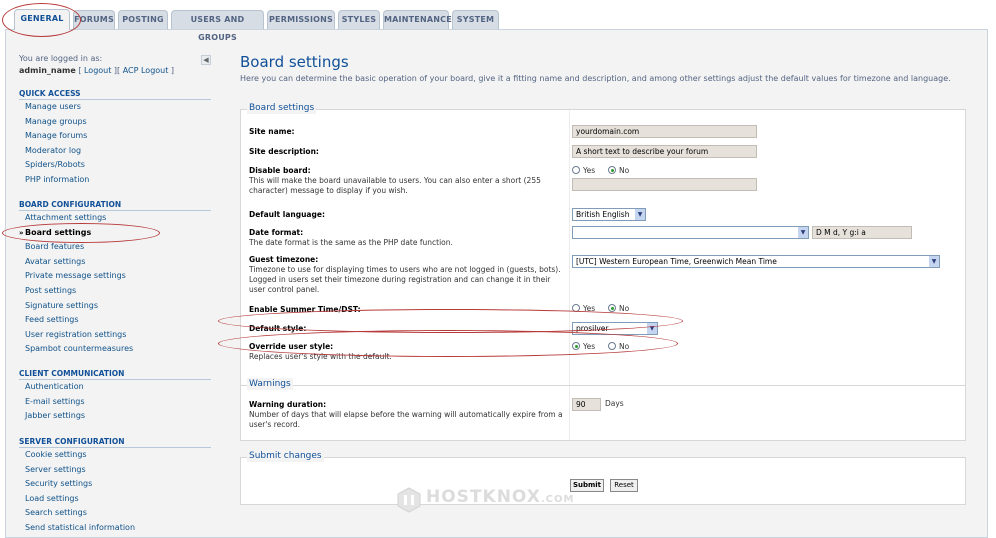 The width and height of the screenshot is (996, 538). I want to click on sidebar-item-manage-users: Manage users, so click(115, 107).